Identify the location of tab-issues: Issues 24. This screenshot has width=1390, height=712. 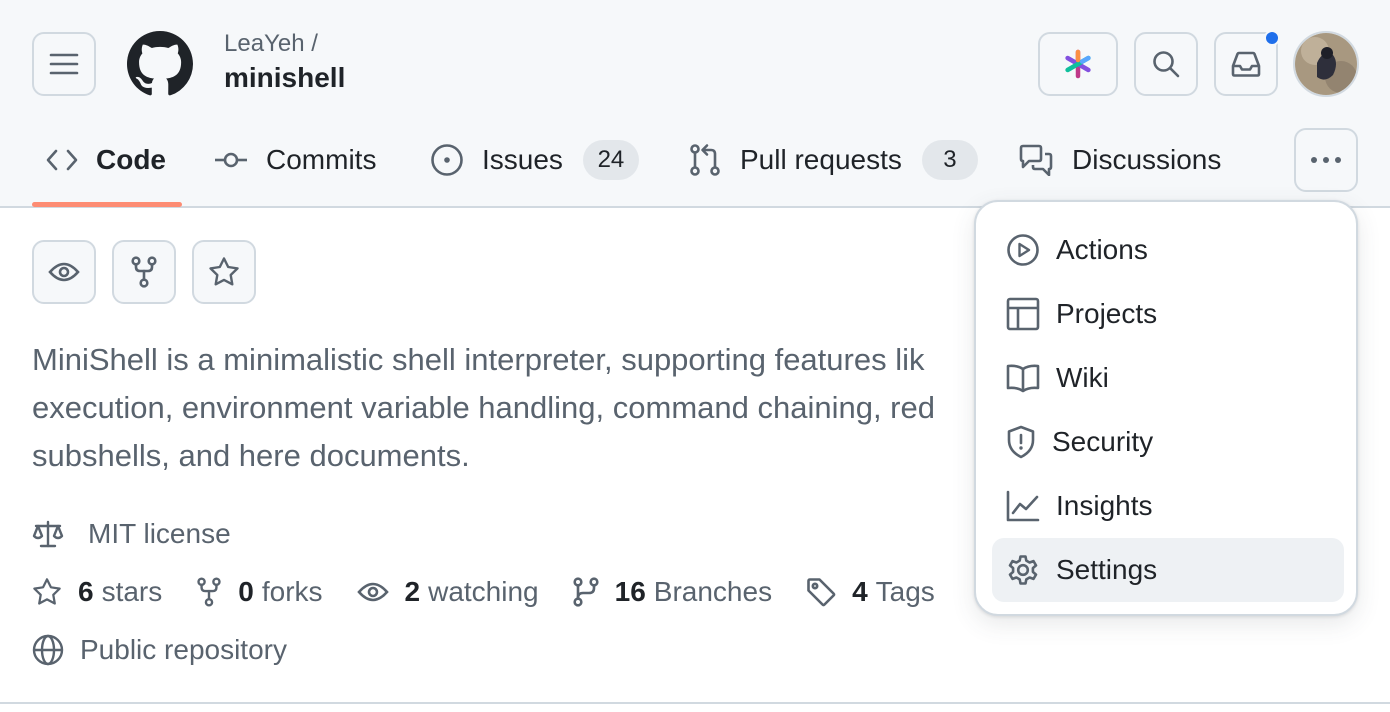
(534, 160).